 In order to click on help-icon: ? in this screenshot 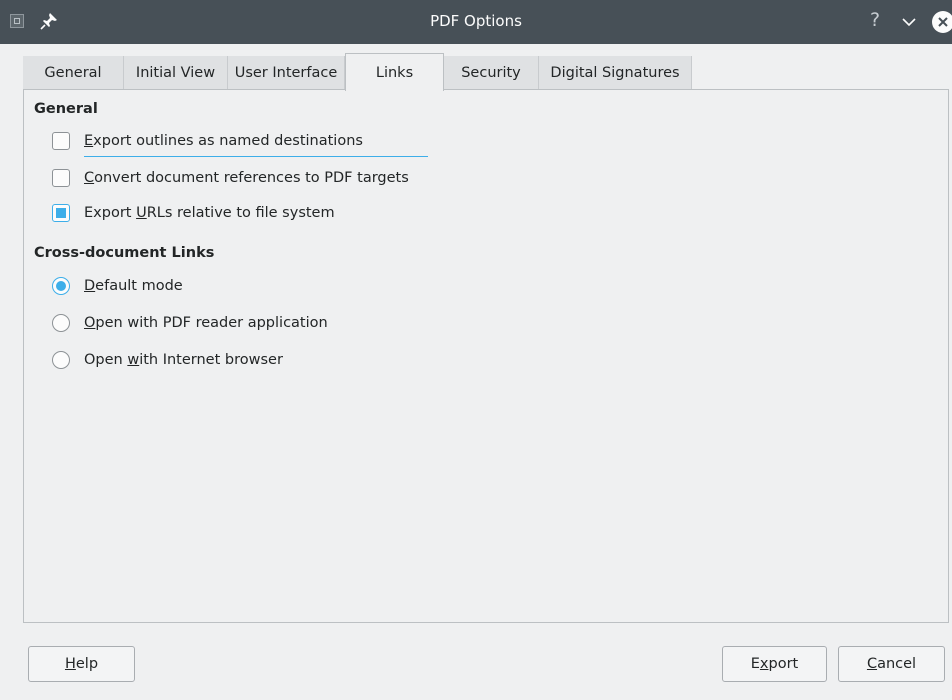, I will do `click(875, 20)`.